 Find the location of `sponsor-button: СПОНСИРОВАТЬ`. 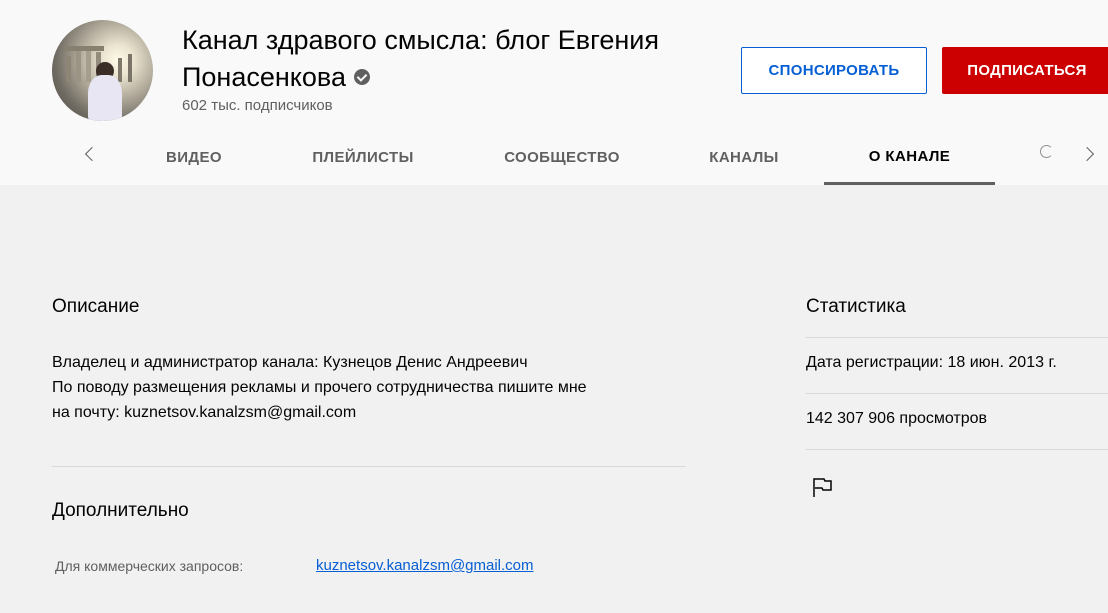

sponsor-button: СПОНСИРОВАТЬ is located at coordinates (834, 70).